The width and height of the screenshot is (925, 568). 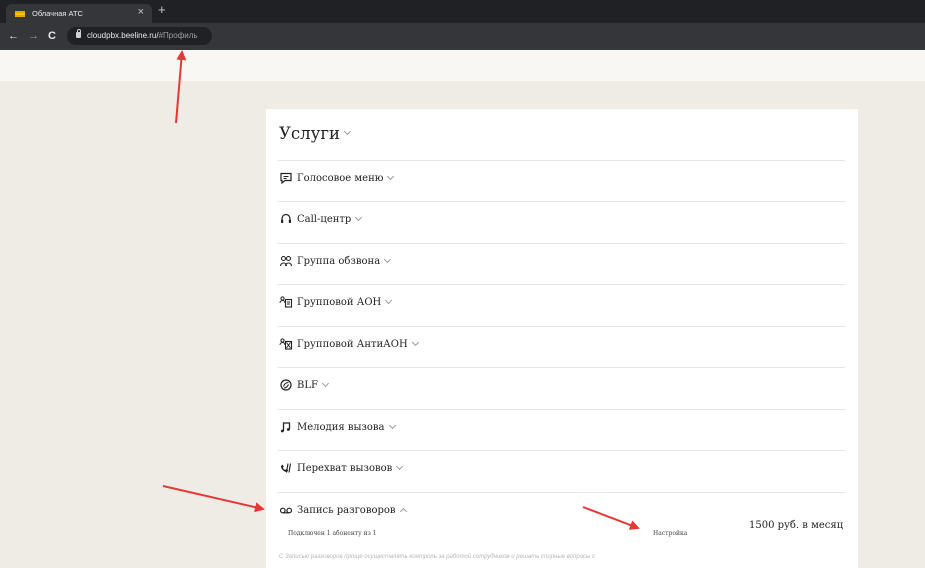 I want to click on service-label: Перехват вызовов, so click(x=345, y=468).